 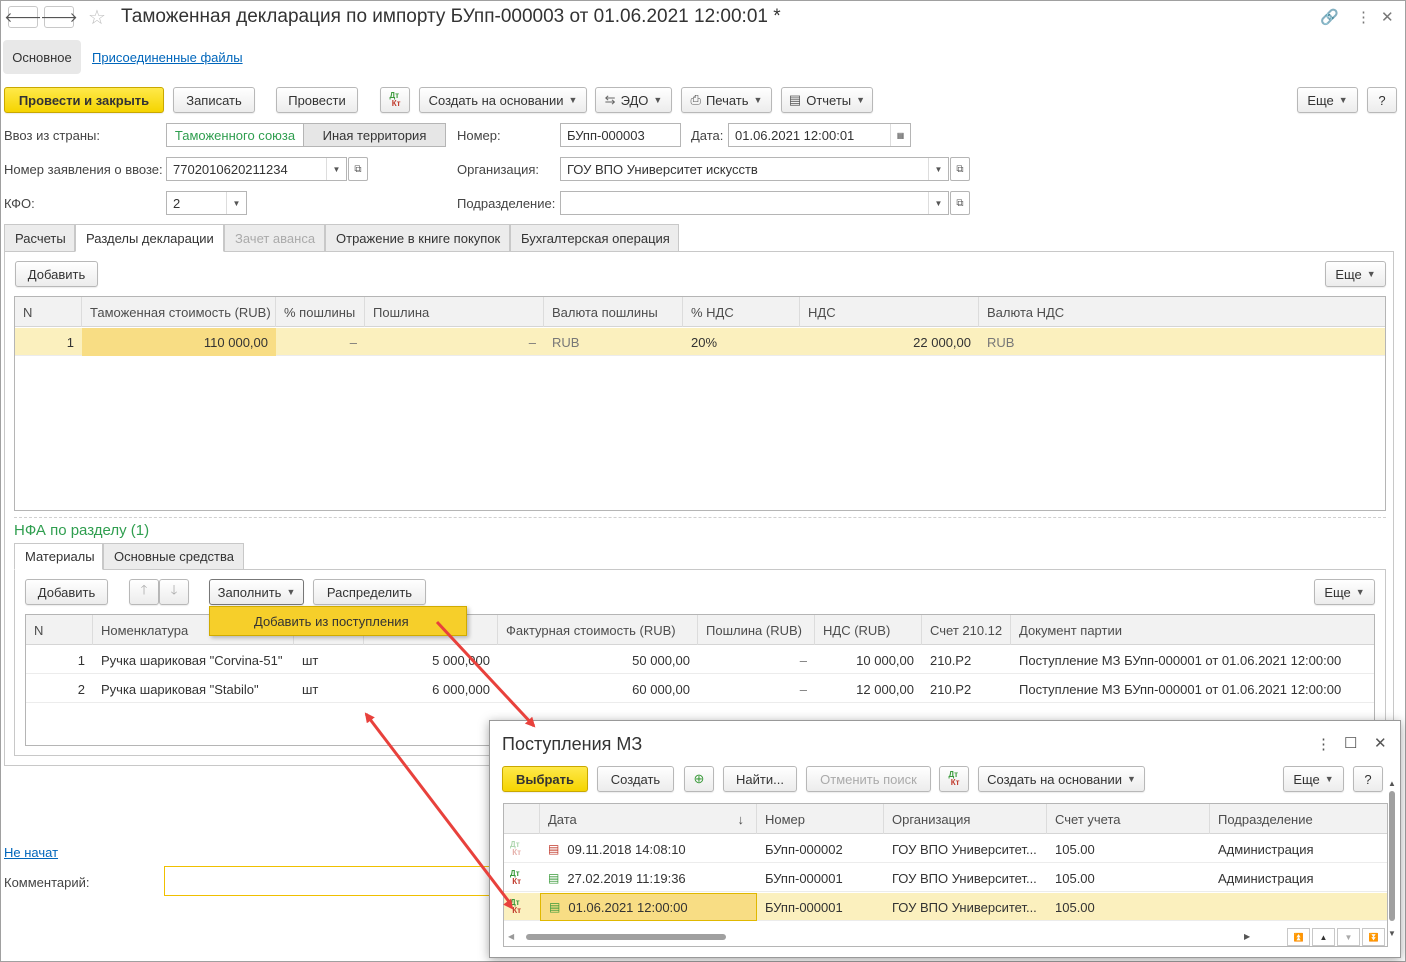 I want to click on back-button: 🡐, so click(x=23, y=17).